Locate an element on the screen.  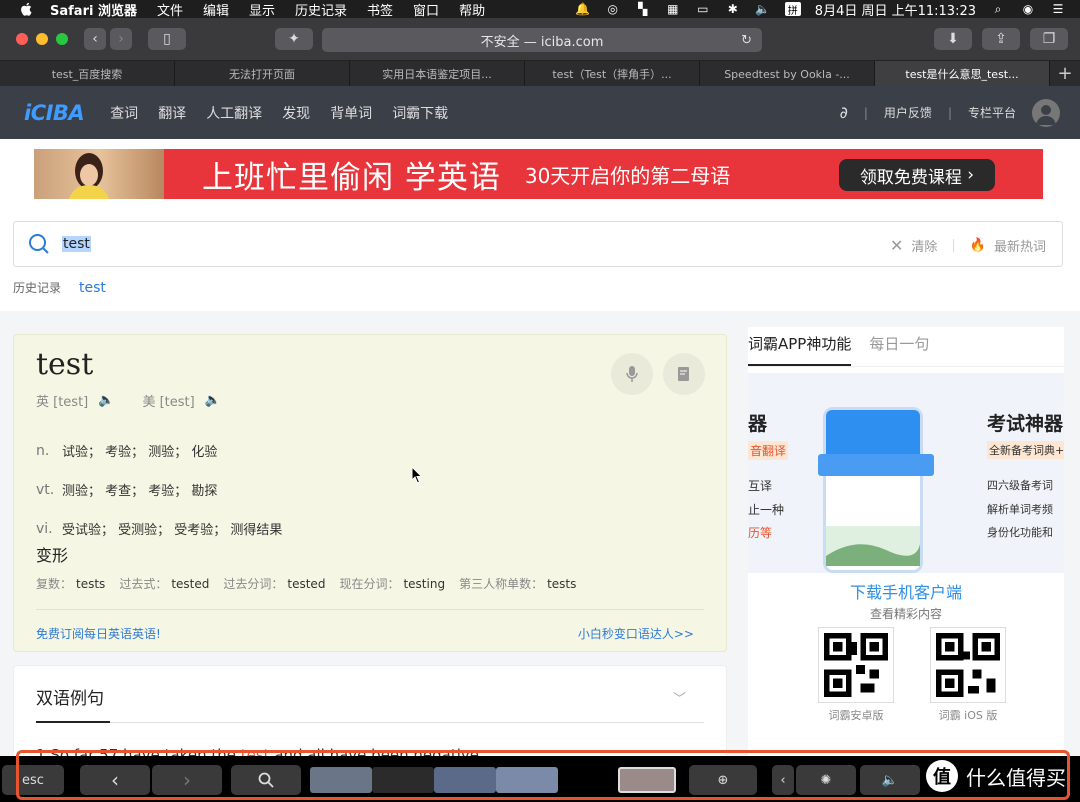
download-button: ⬇ is located at coordinates (953, 39).